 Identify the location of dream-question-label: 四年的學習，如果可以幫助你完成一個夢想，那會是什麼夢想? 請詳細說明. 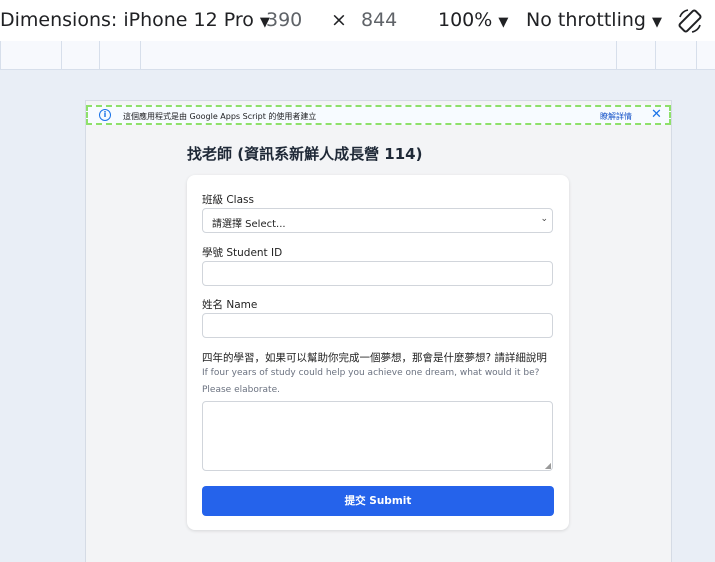
(374, 358).